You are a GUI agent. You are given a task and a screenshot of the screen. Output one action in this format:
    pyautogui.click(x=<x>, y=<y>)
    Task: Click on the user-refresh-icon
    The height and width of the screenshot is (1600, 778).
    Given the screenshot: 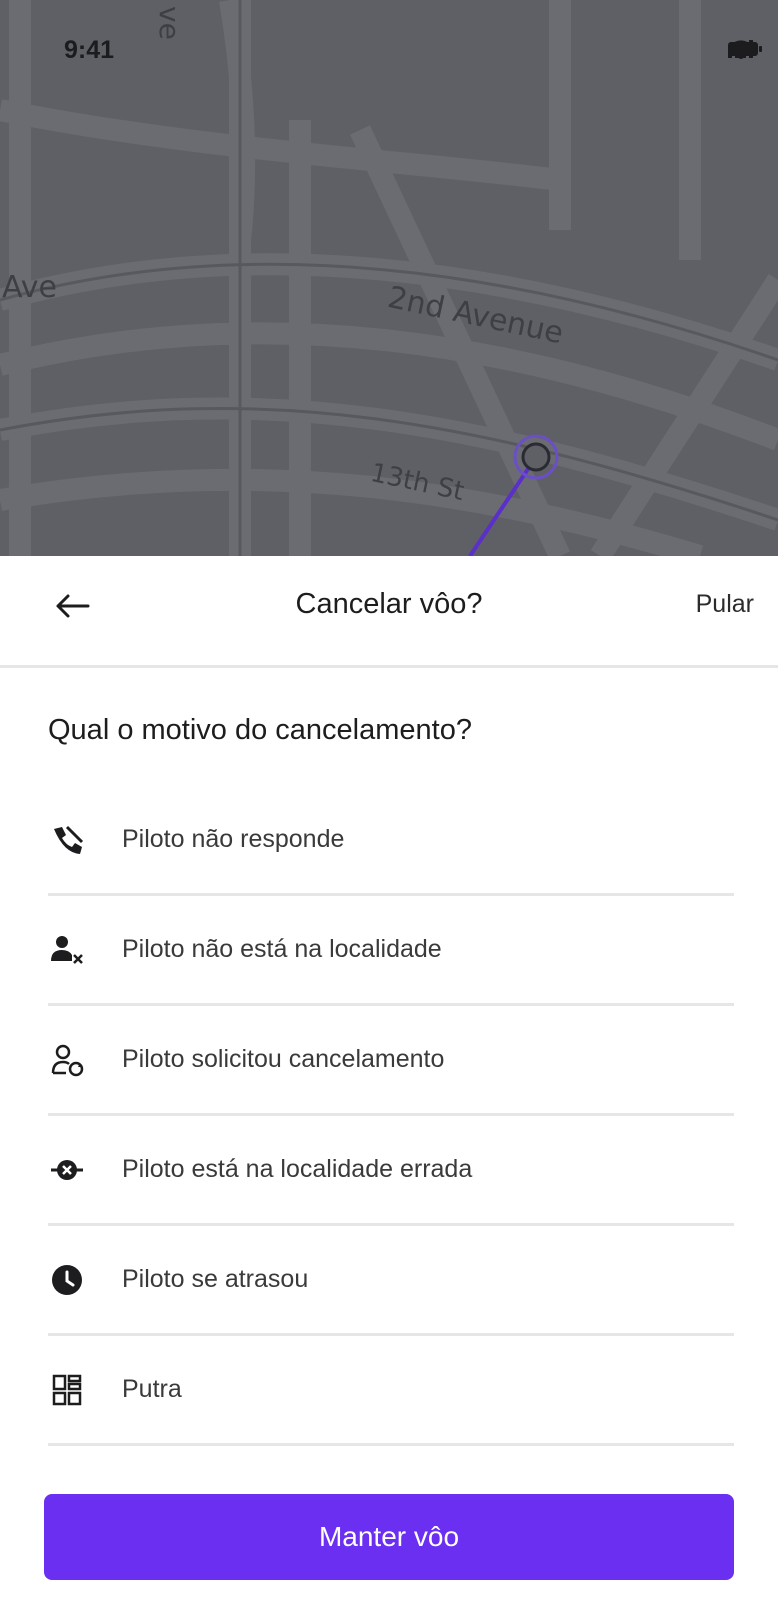 What is the action you would take?
    pyautogui.click(x=67, y=1060)
    